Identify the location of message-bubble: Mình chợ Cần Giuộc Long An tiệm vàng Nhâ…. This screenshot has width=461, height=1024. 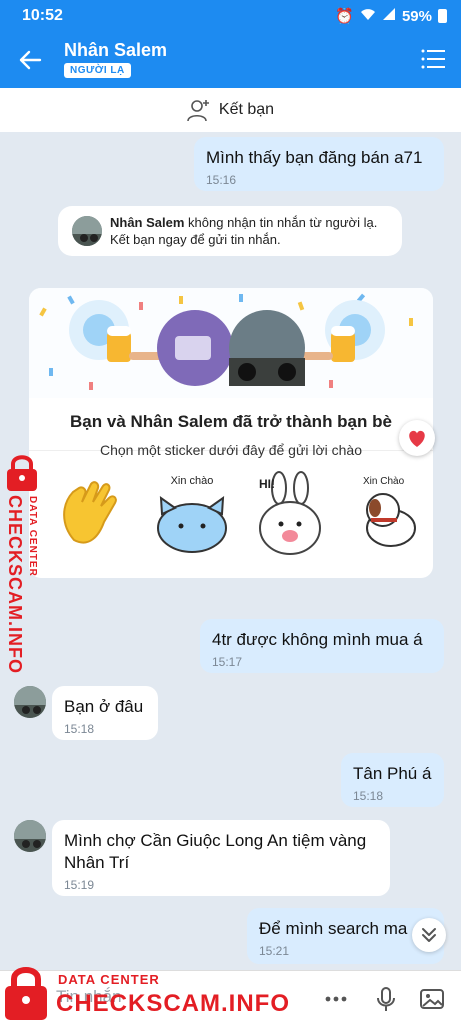
(221, 858).